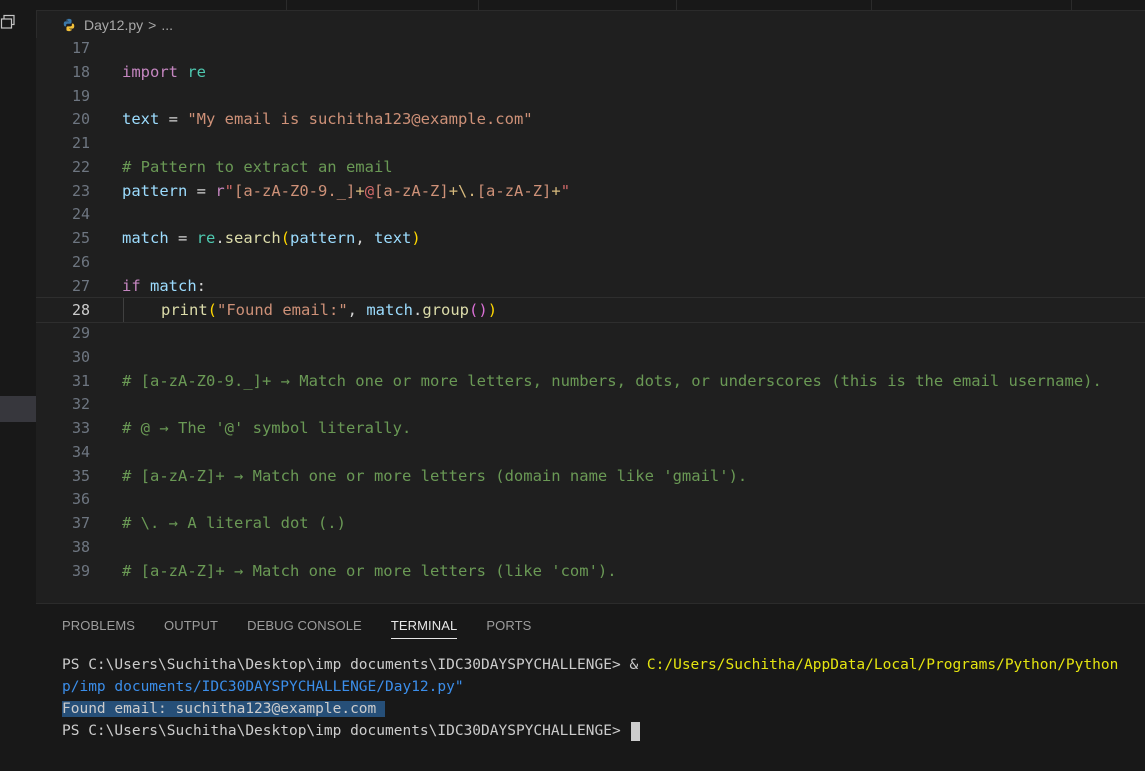 This screenshot has height=771, width=1145. I want to click on line-number: 30, so click(80, 356).